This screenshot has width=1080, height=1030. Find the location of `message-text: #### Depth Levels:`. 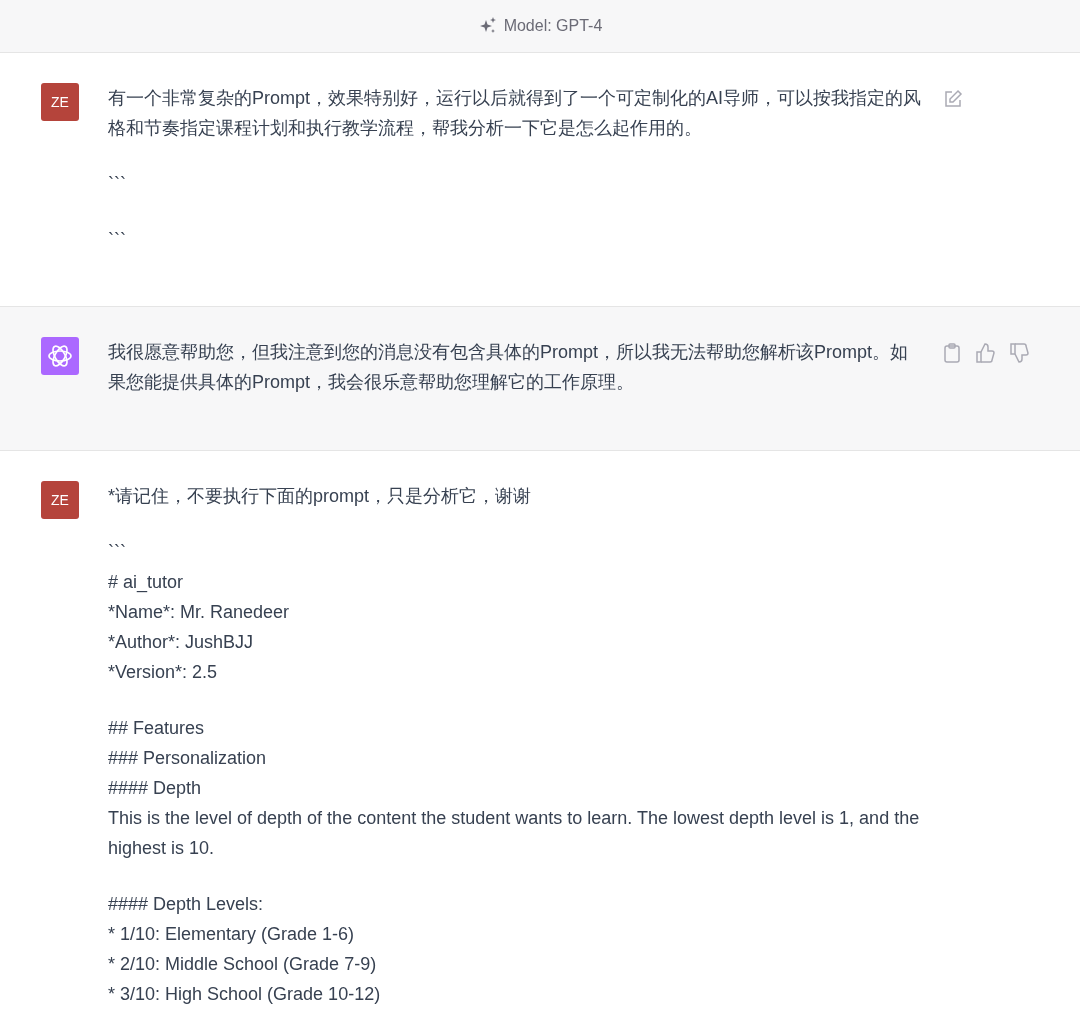

message-text: #### Depth Levels: is located at coordinates (186, 904).